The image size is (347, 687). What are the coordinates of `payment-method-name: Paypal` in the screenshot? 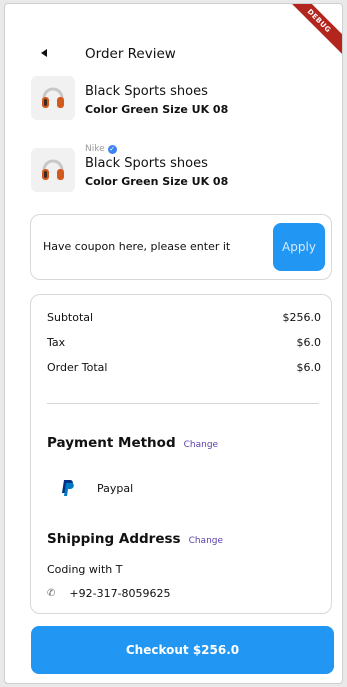 It's located at (115, 488).